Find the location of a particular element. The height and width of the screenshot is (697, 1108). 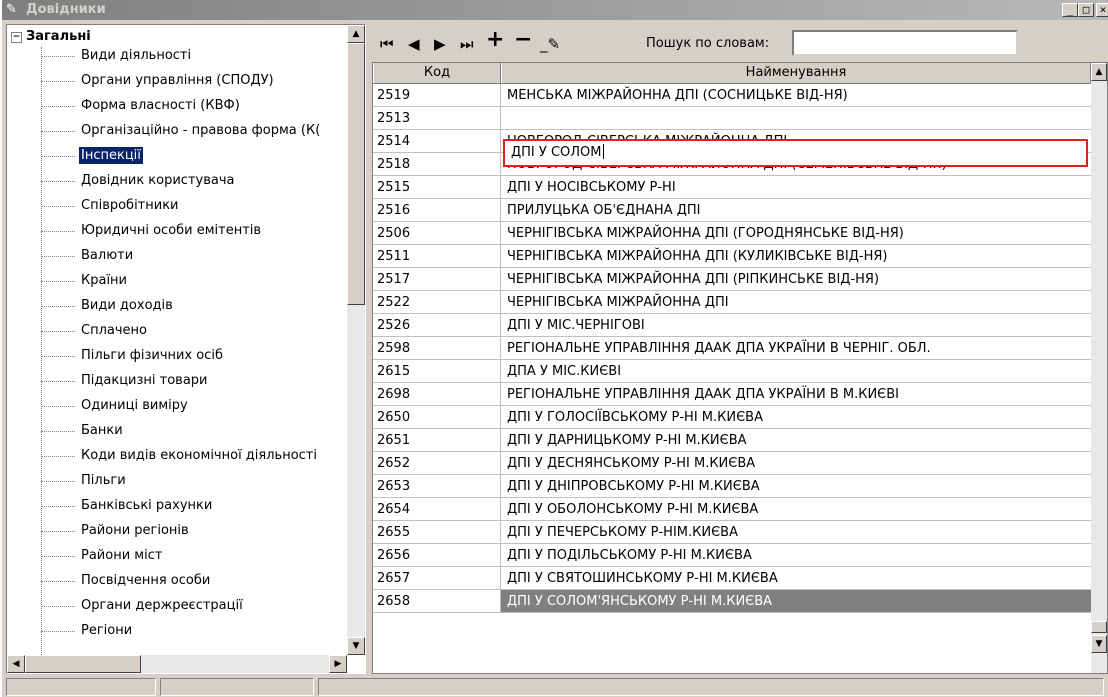

maximize-button: □ is located at coordinates (1086, 10).